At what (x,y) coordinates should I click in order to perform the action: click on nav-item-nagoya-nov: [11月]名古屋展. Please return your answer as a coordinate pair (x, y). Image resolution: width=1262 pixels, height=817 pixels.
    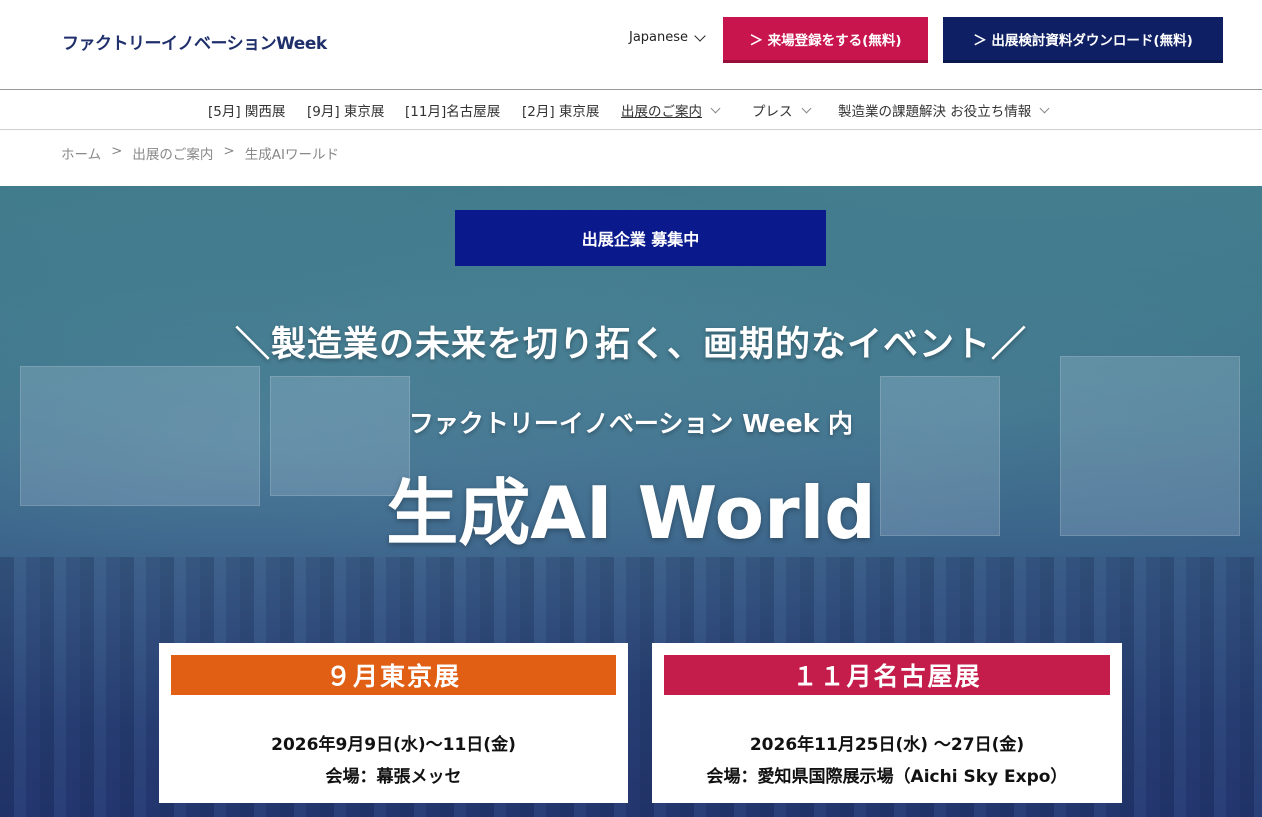
    Looking at the image, I should click on (452, 110).